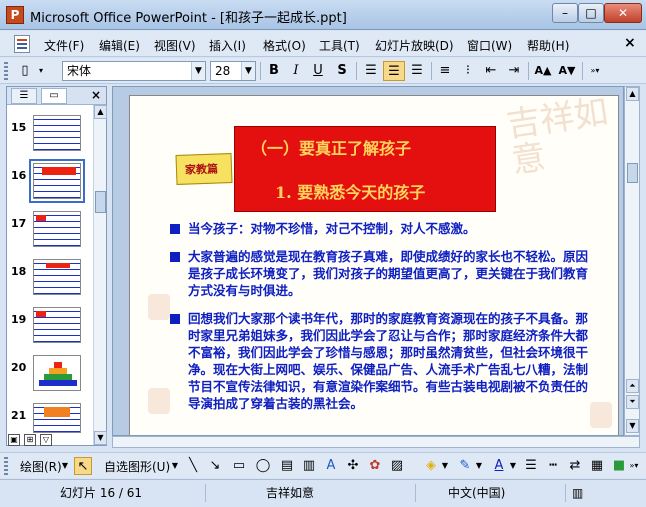  I want to click on slide-thumbnail-18: 18, so click(50, 279).